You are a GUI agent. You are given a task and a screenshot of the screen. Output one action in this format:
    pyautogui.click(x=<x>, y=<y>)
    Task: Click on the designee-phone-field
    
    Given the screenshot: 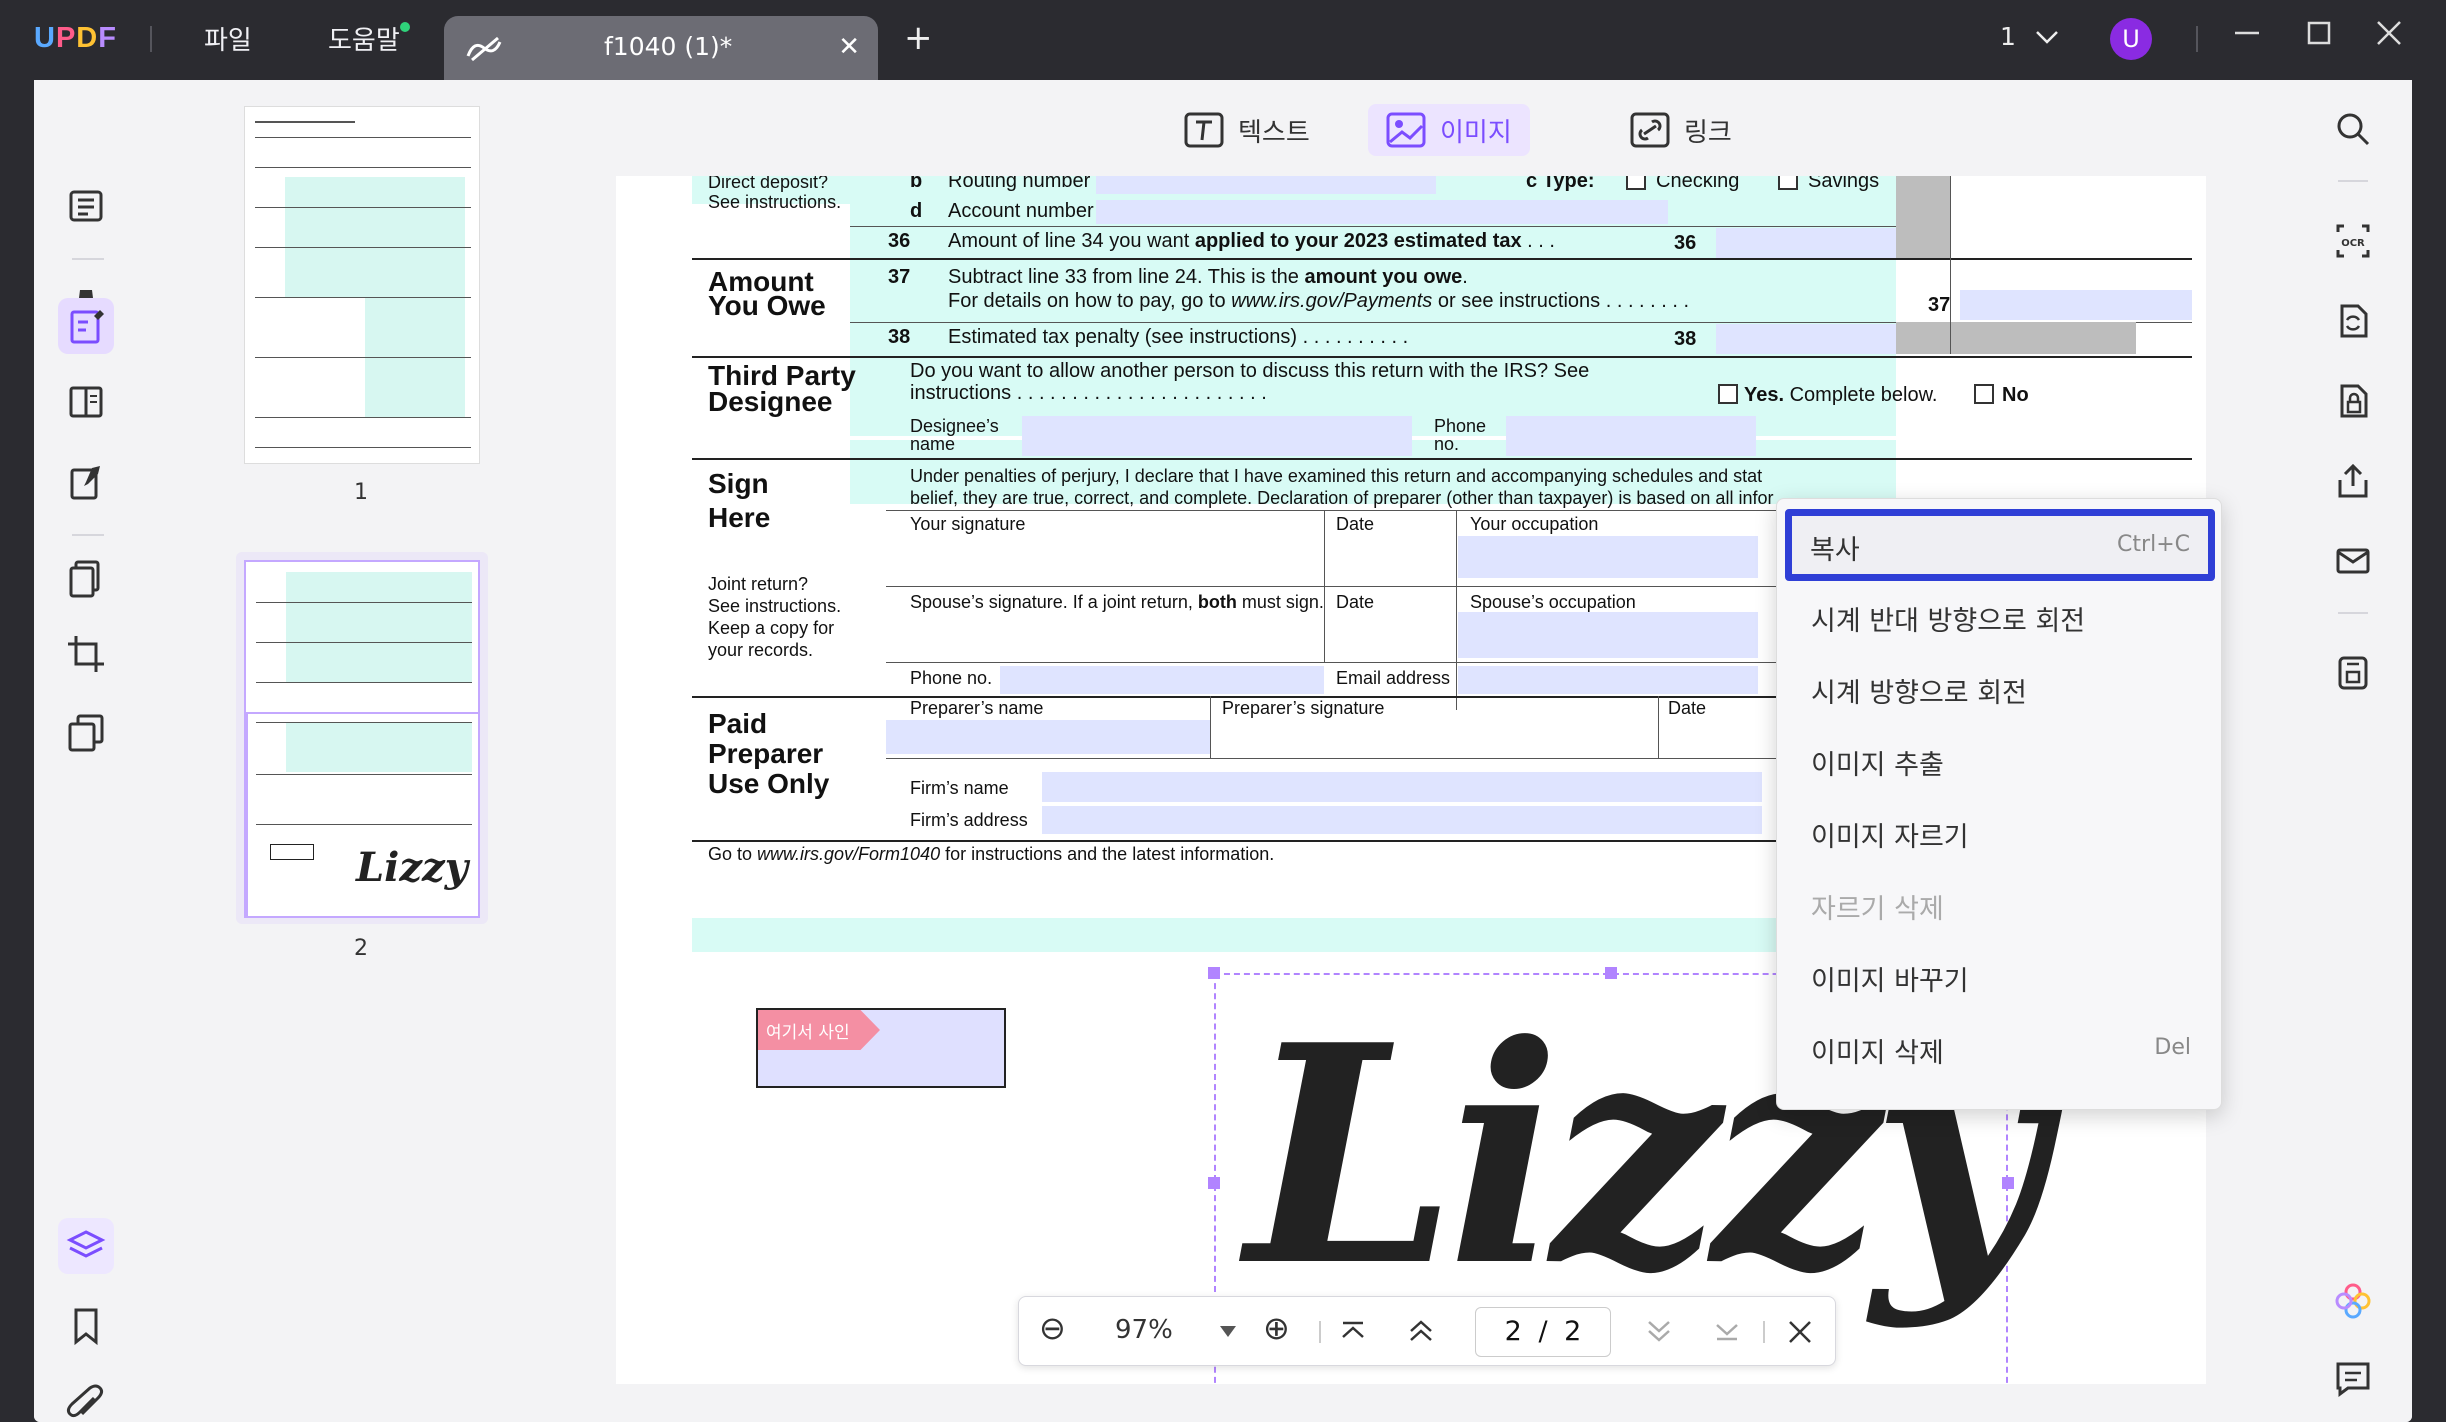 What is the action you would take?
    pyautogui.click(x=1631, y=436)
    